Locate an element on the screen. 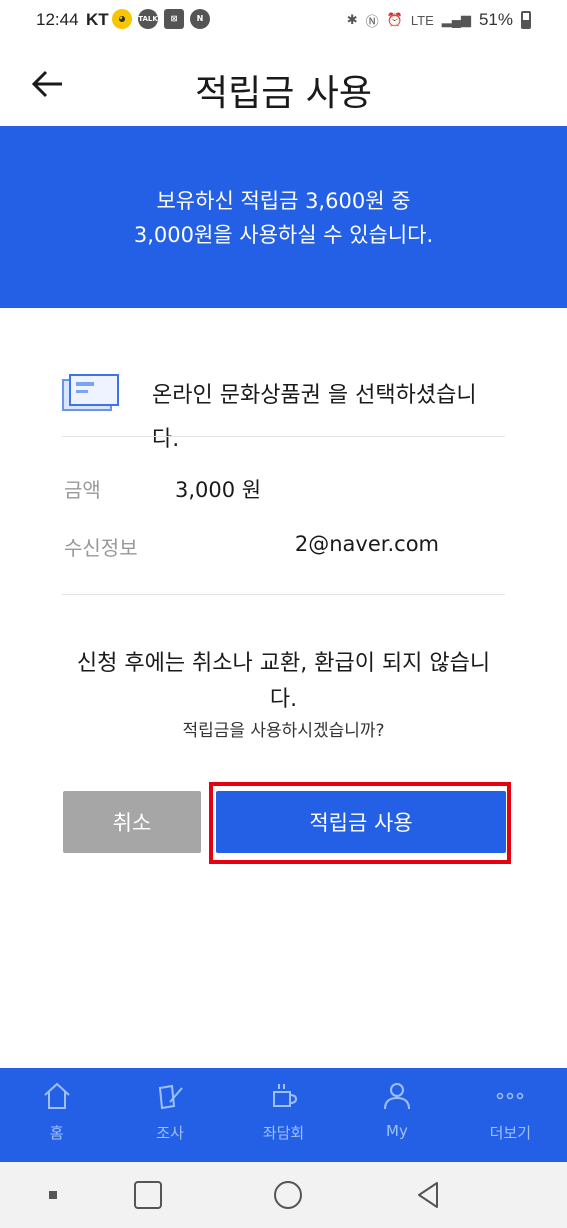 The width and height of the screenshot is (567, 1228). nav-label: 조사 is located at coordinates (170, 1133).